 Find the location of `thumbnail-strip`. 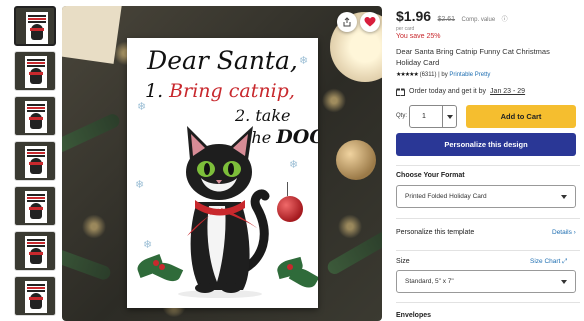

thumbnail-strip is located at coordinates (35, 163).